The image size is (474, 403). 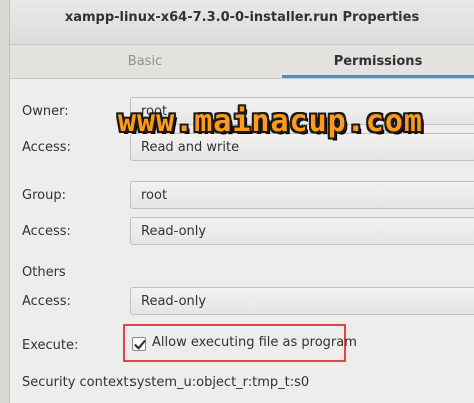 I want to click on checkmark-icon, so click(x=140, y=345).